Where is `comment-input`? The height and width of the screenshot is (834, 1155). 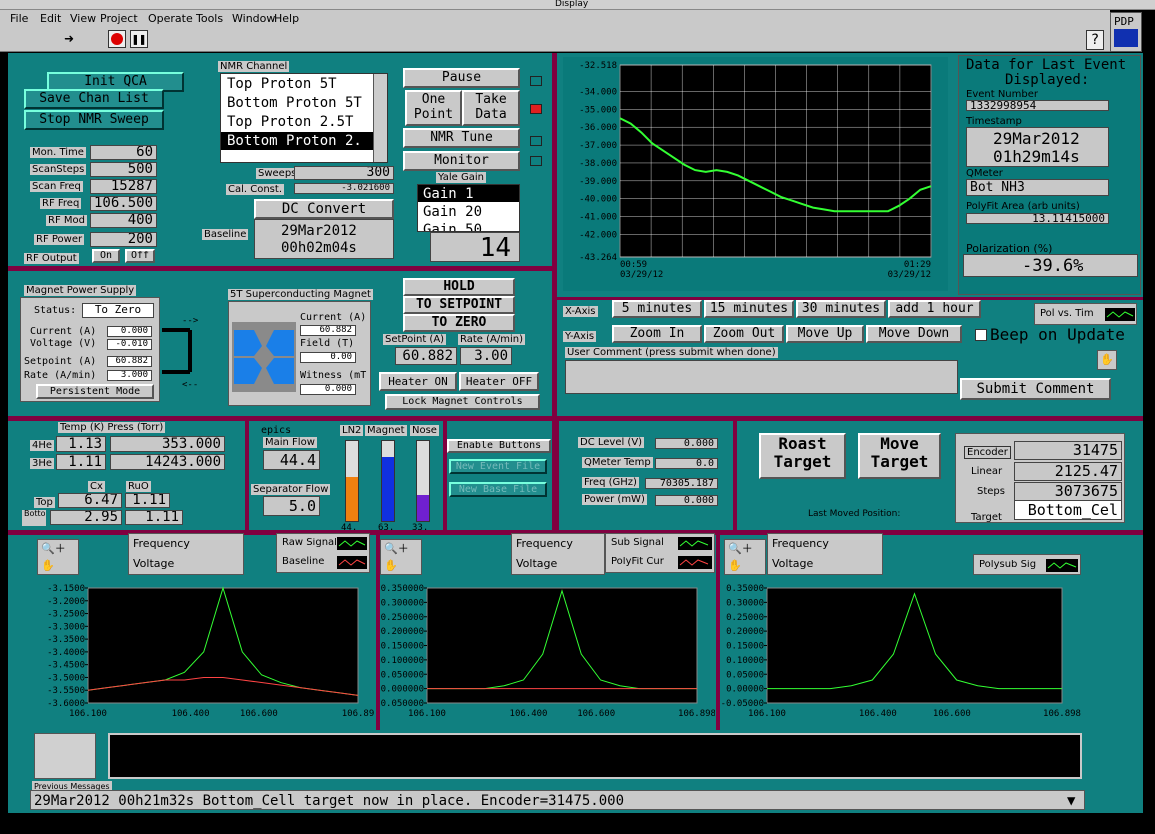
comment-input is located at coordinates (761, 377).